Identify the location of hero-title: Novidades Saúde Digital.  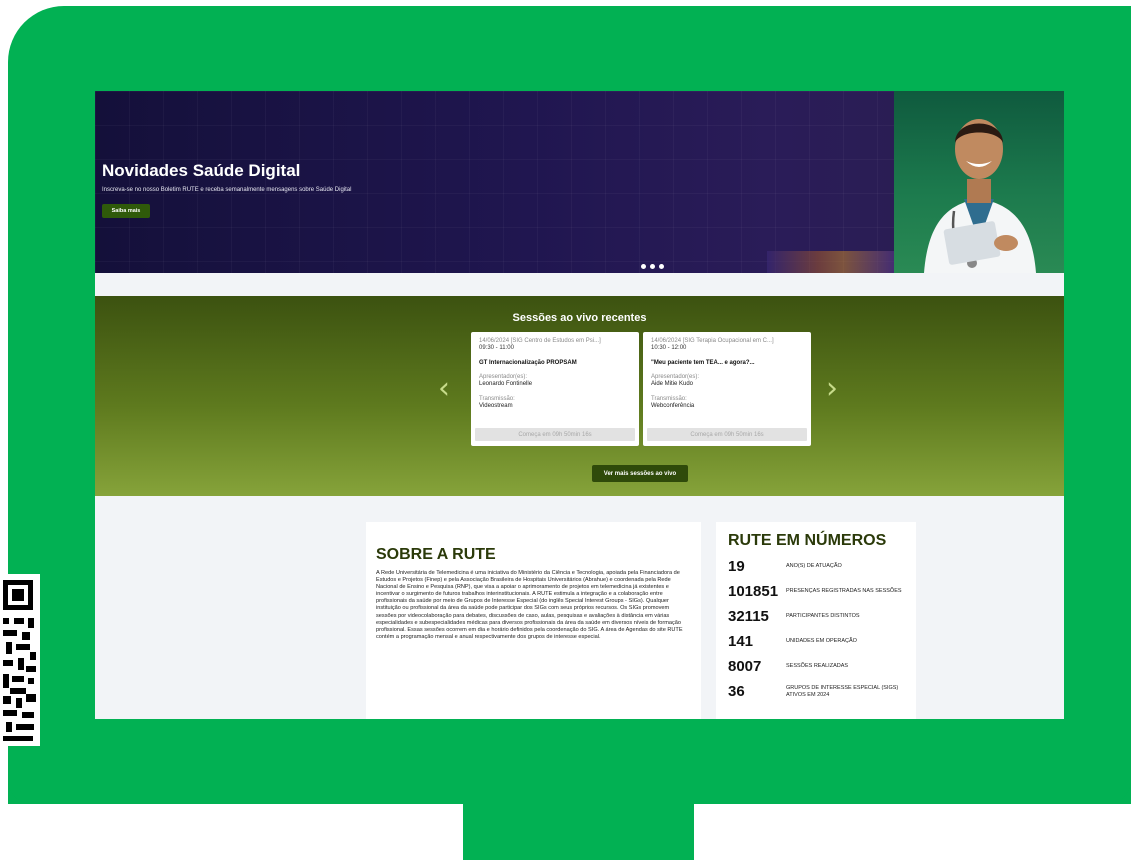
(201, 170).